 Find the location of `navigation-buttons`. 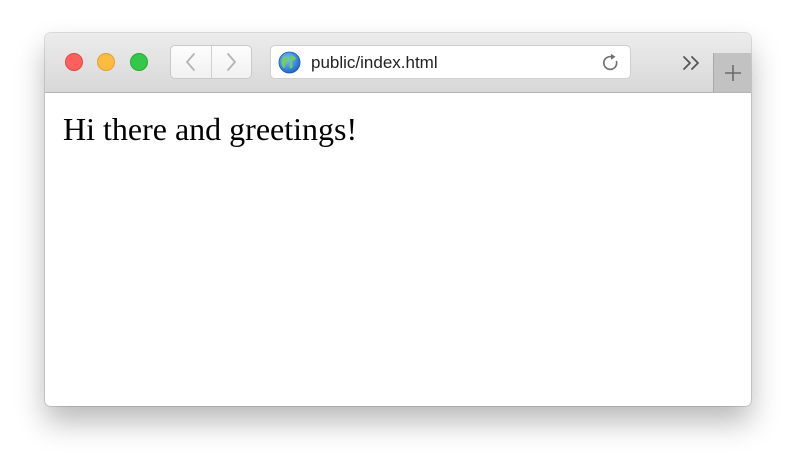

navigation-buttons is located at coordinates (211, 62).